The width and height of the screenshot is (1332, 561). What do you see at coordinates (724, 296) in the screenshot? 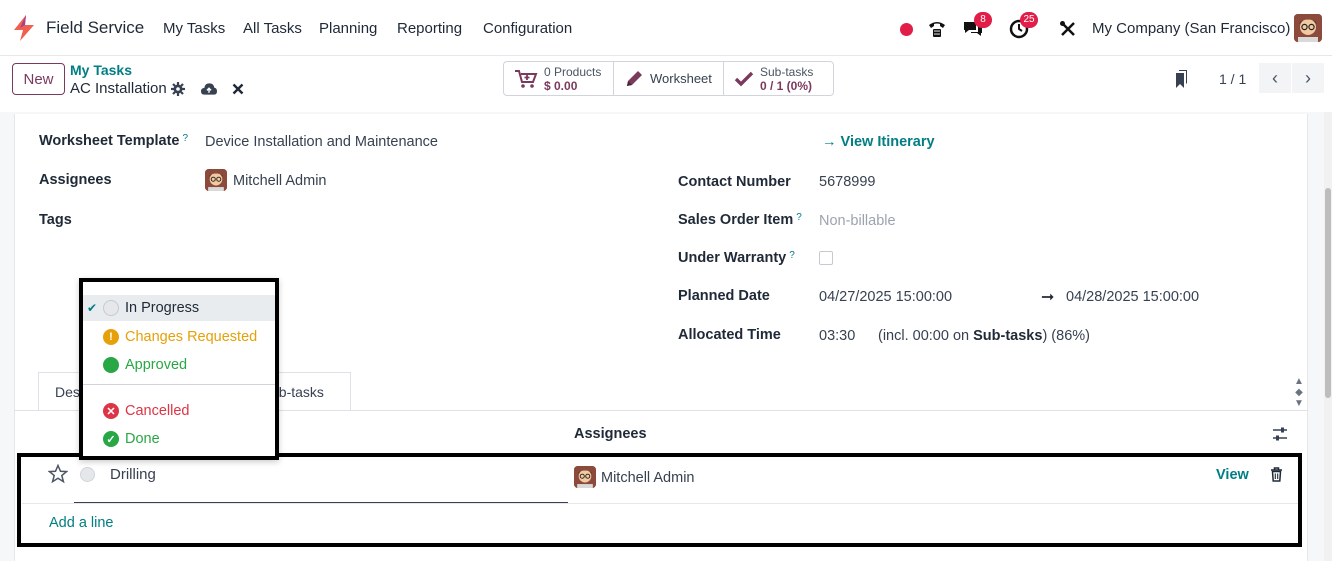
I see `planned-date-label: Planned Date` at bounding box center [724, 296].